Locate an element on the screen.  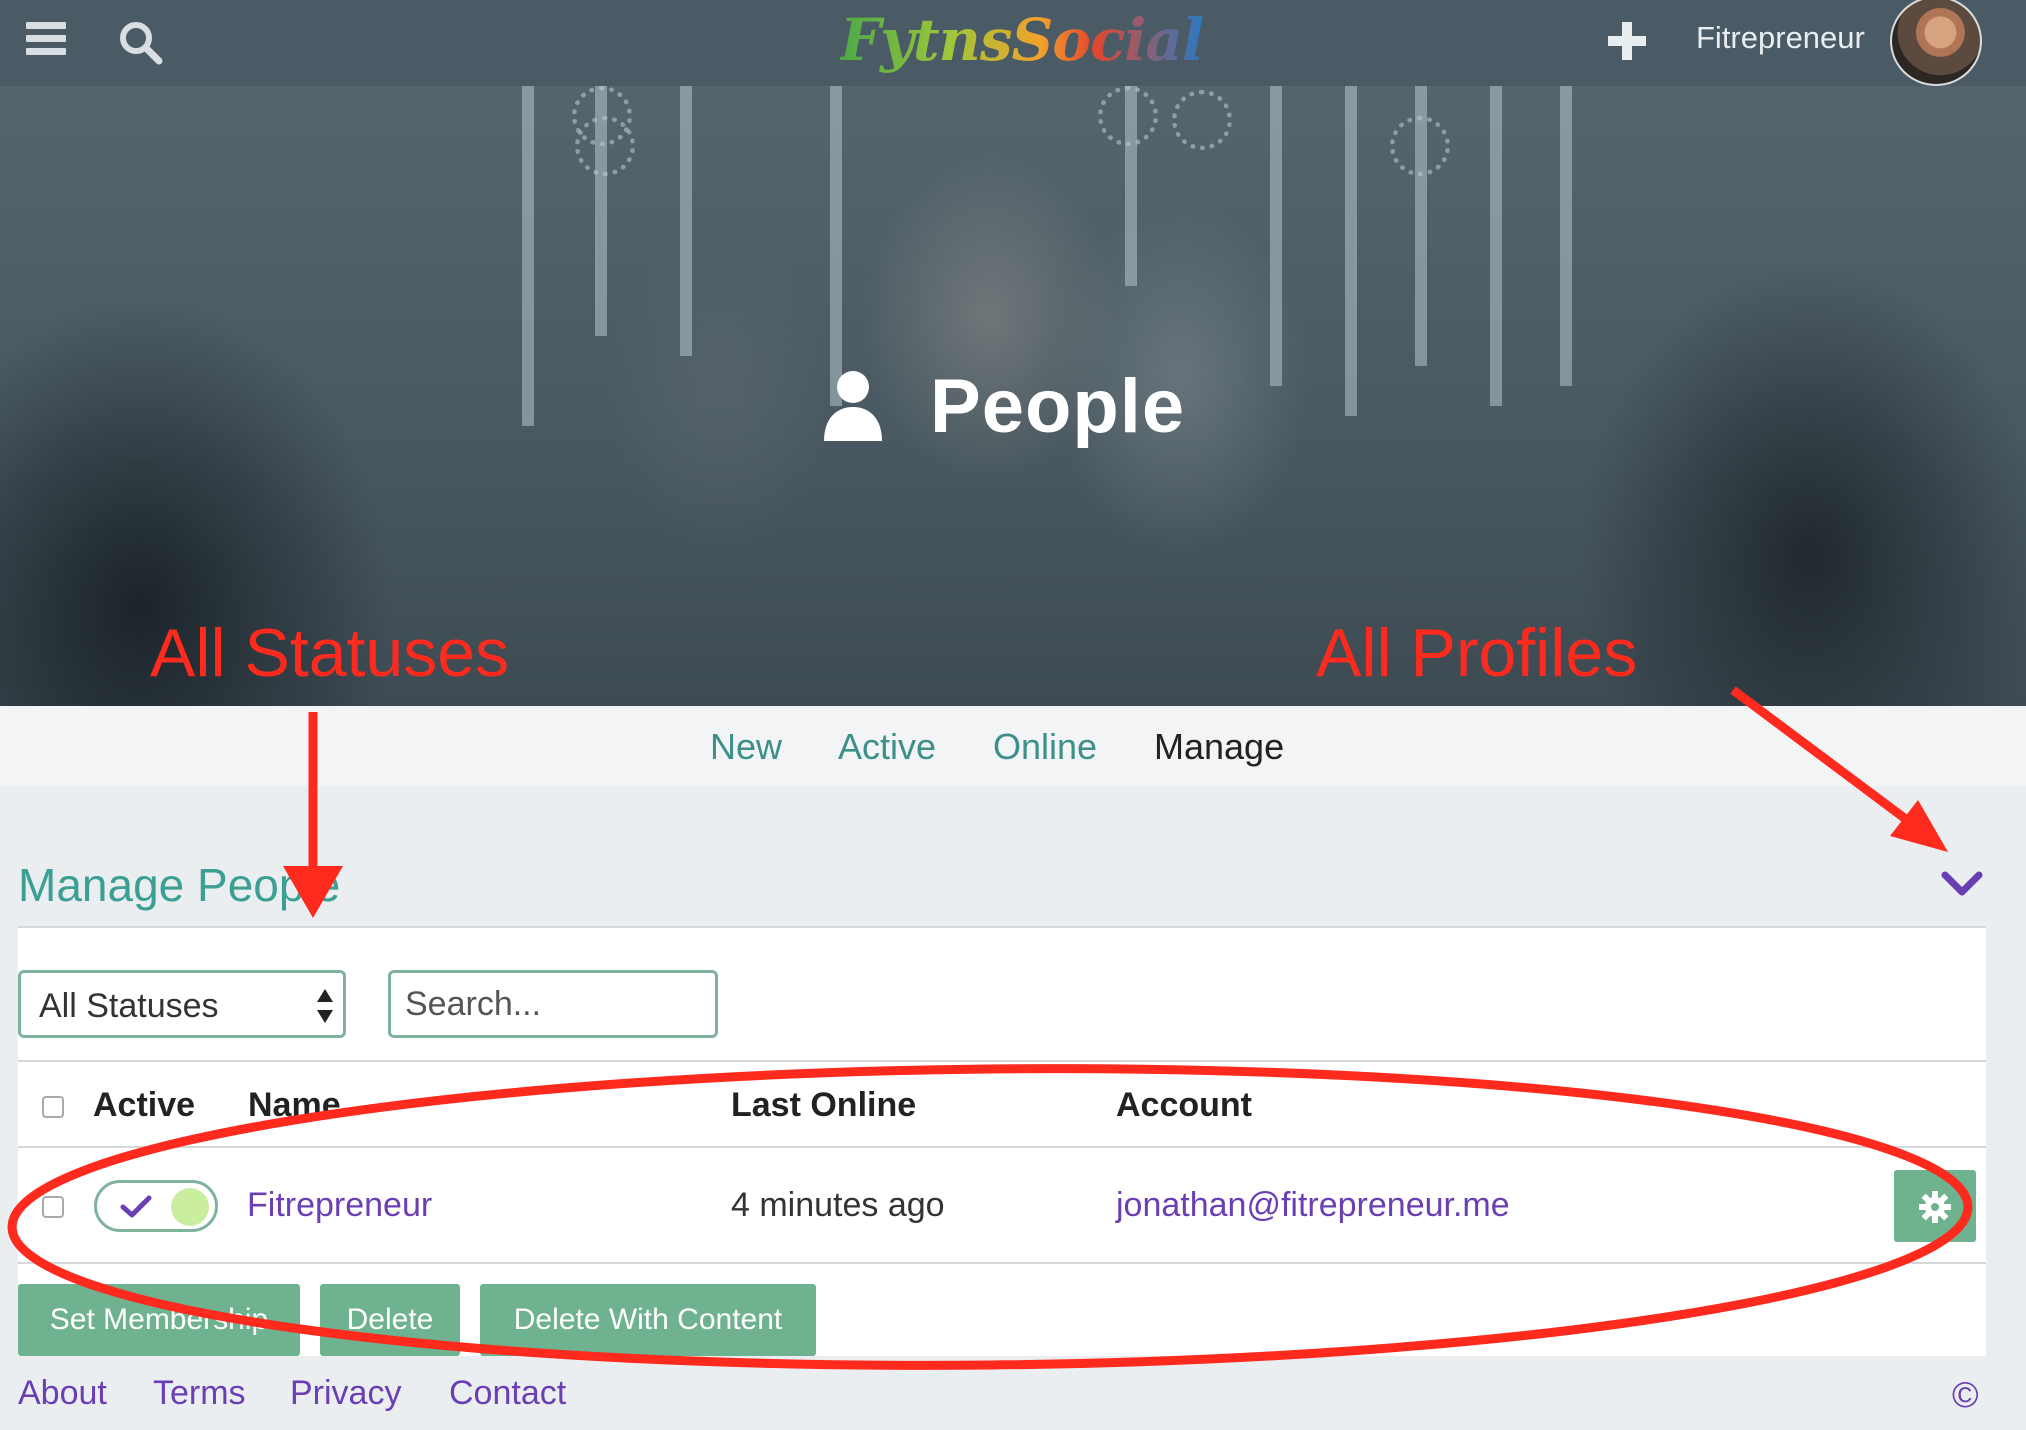
footer-link-privacy: Privacy is located at coordinates (345, 1393).